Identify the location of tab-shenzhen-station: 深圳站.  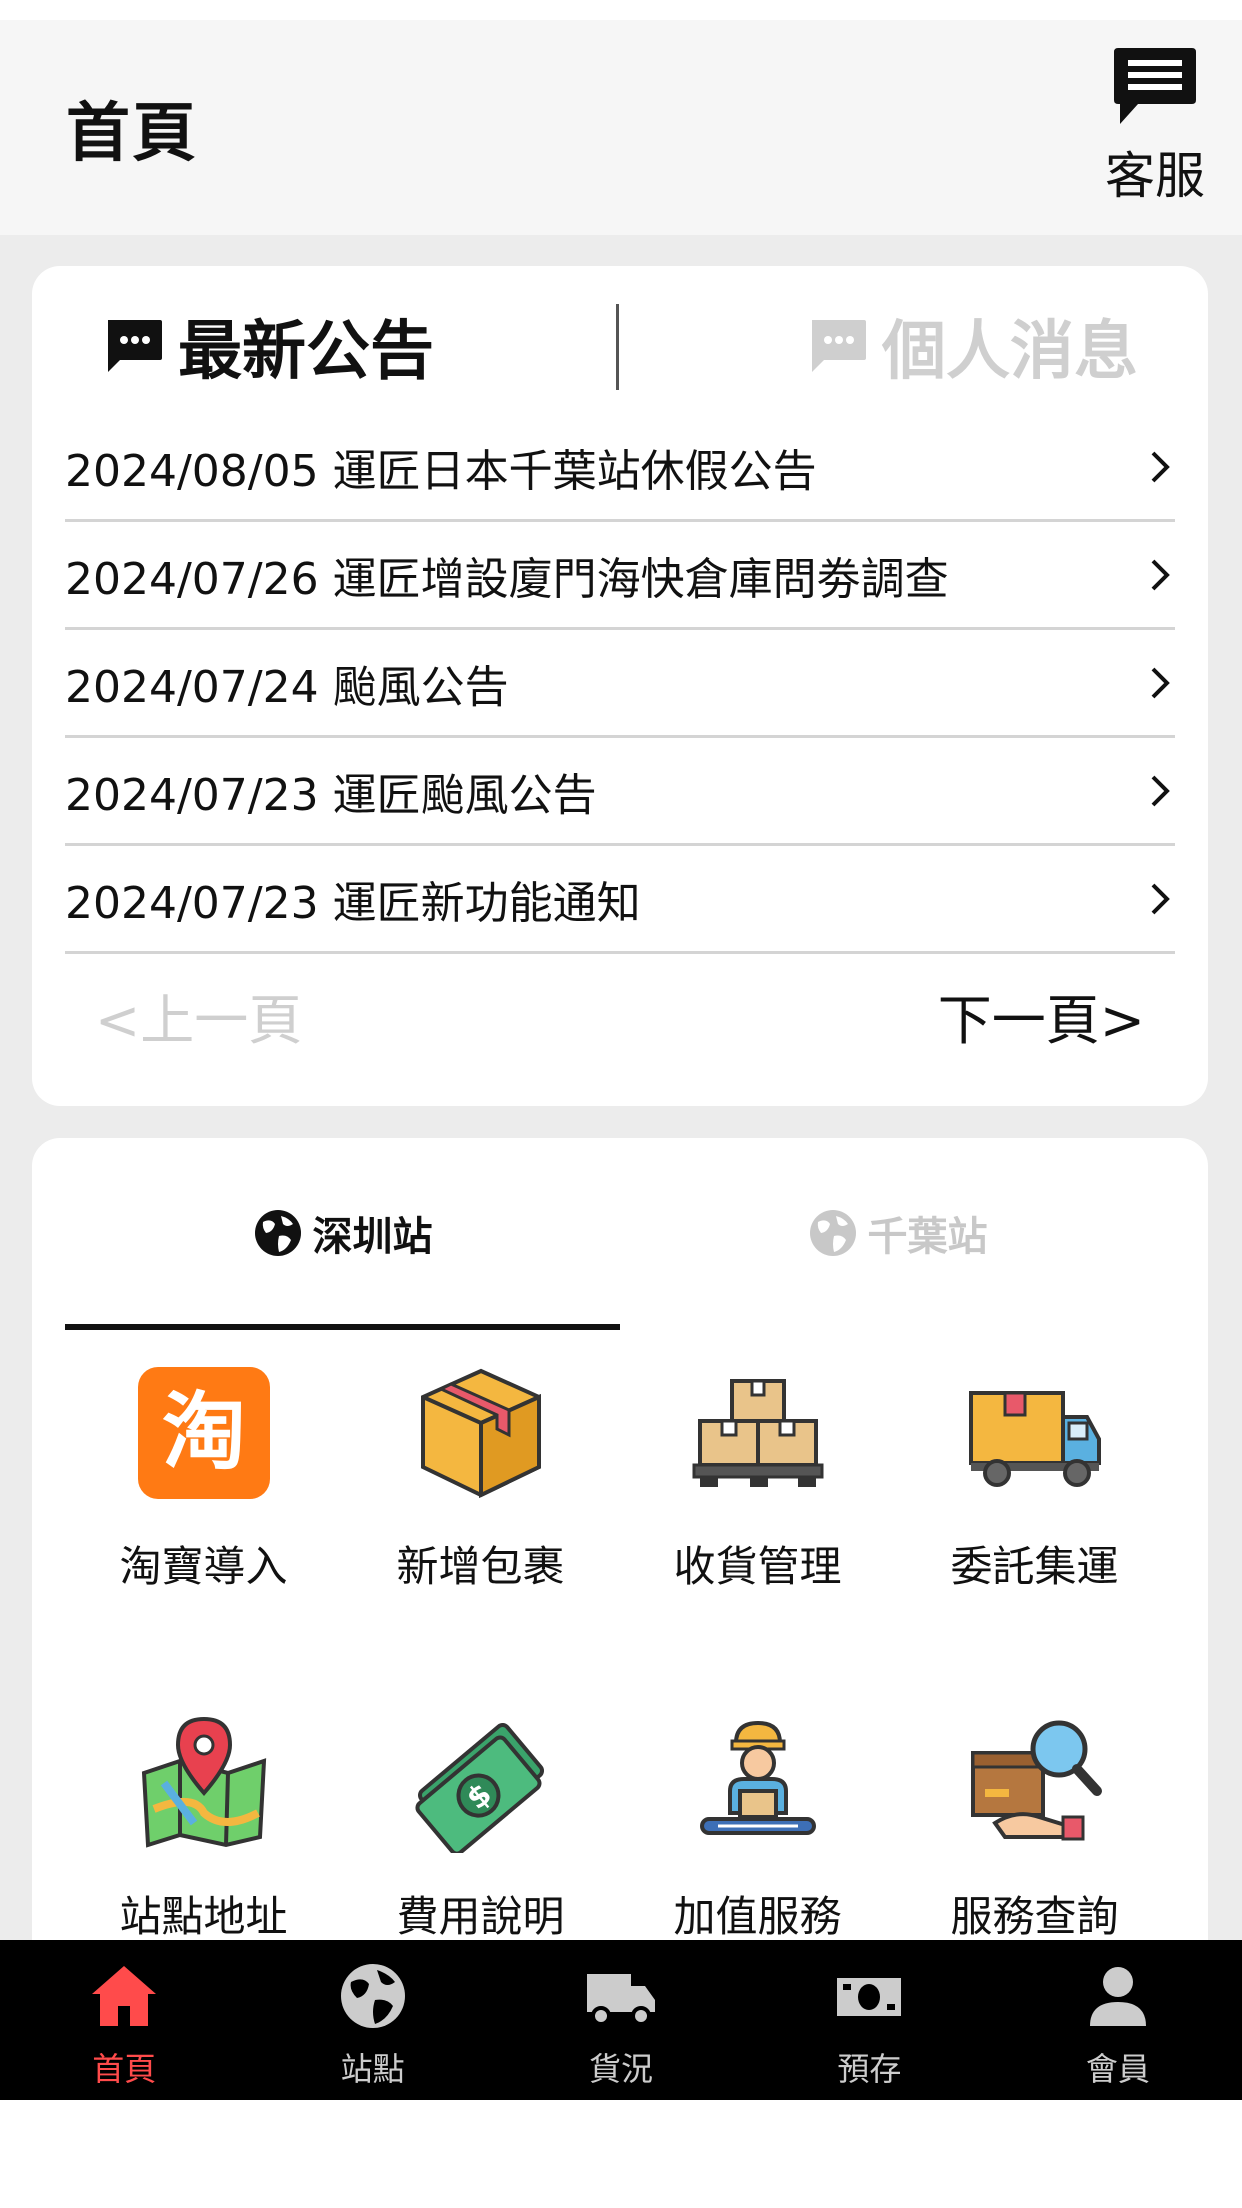
(342, 1233).